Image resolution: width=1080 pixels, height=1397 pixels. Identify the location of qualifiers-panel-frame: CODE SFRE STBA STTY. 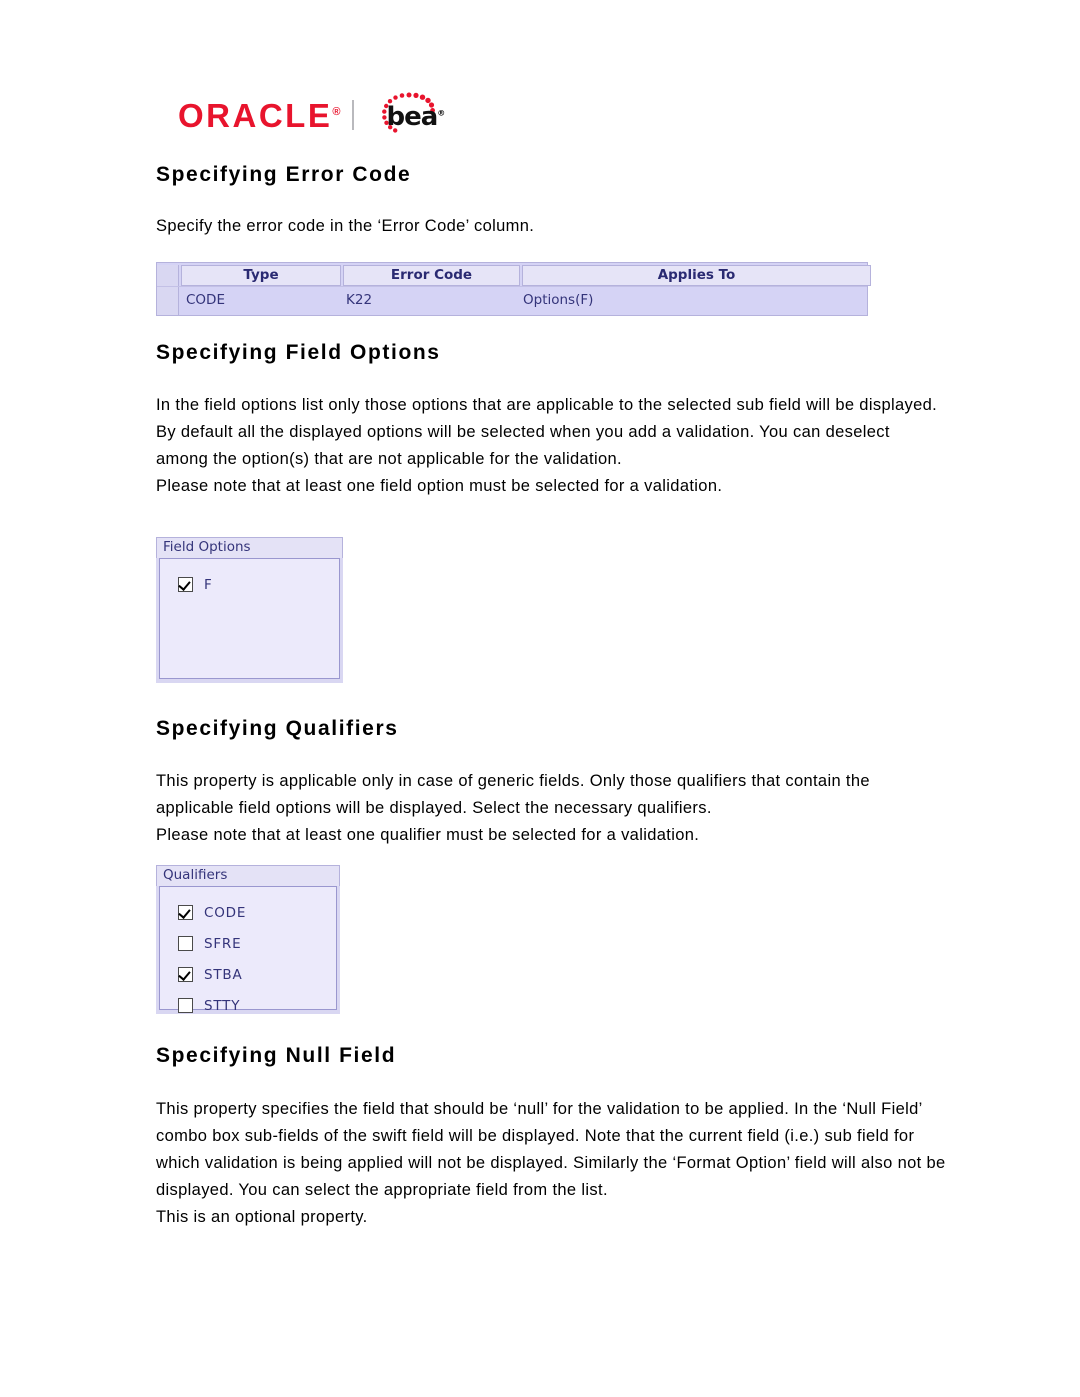
(248, 950).